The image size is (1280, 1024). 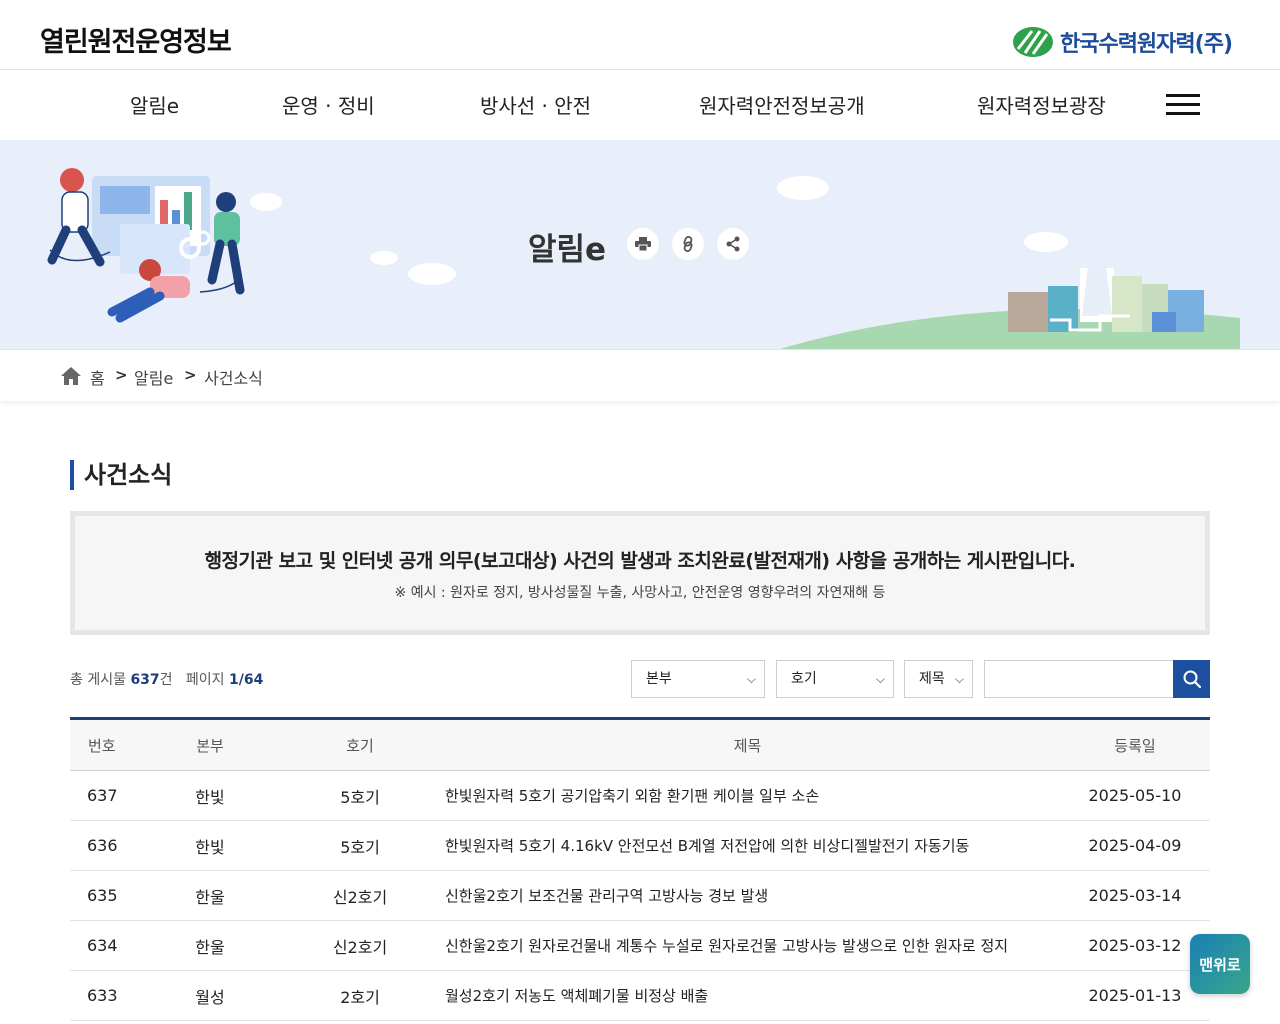 I want to click on khnp-logo: 한국수력원자력(주), so click(x=1122, y=42).